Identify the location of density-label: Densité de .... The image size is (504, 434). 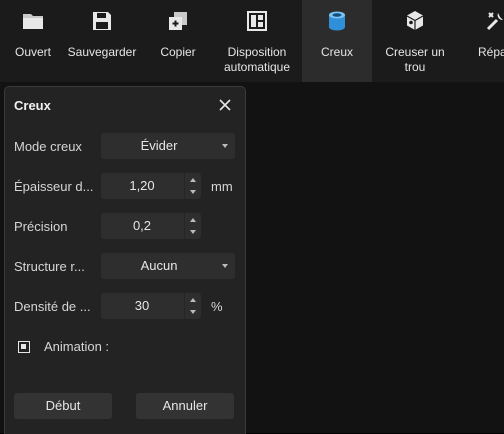
(52, 306).